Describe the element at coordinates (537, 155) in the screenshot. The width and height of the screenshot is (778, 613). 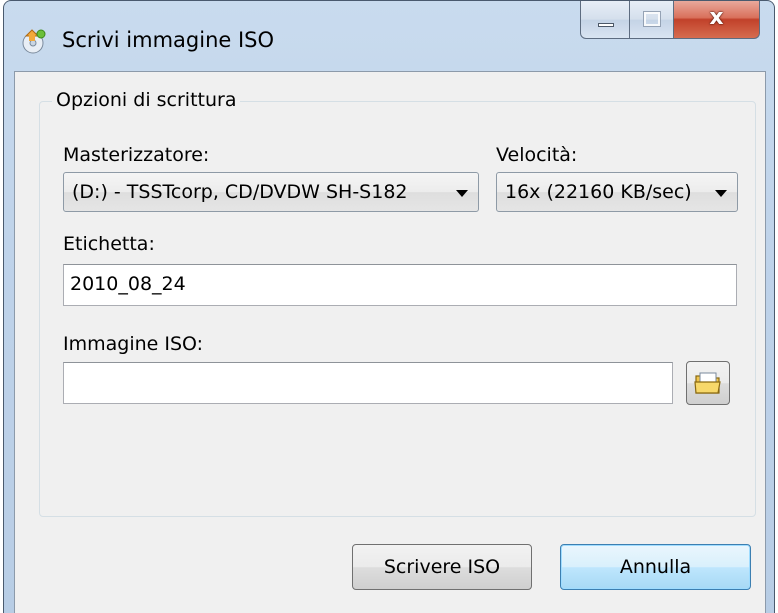
I see `speed-label: Velocità:` at that location.